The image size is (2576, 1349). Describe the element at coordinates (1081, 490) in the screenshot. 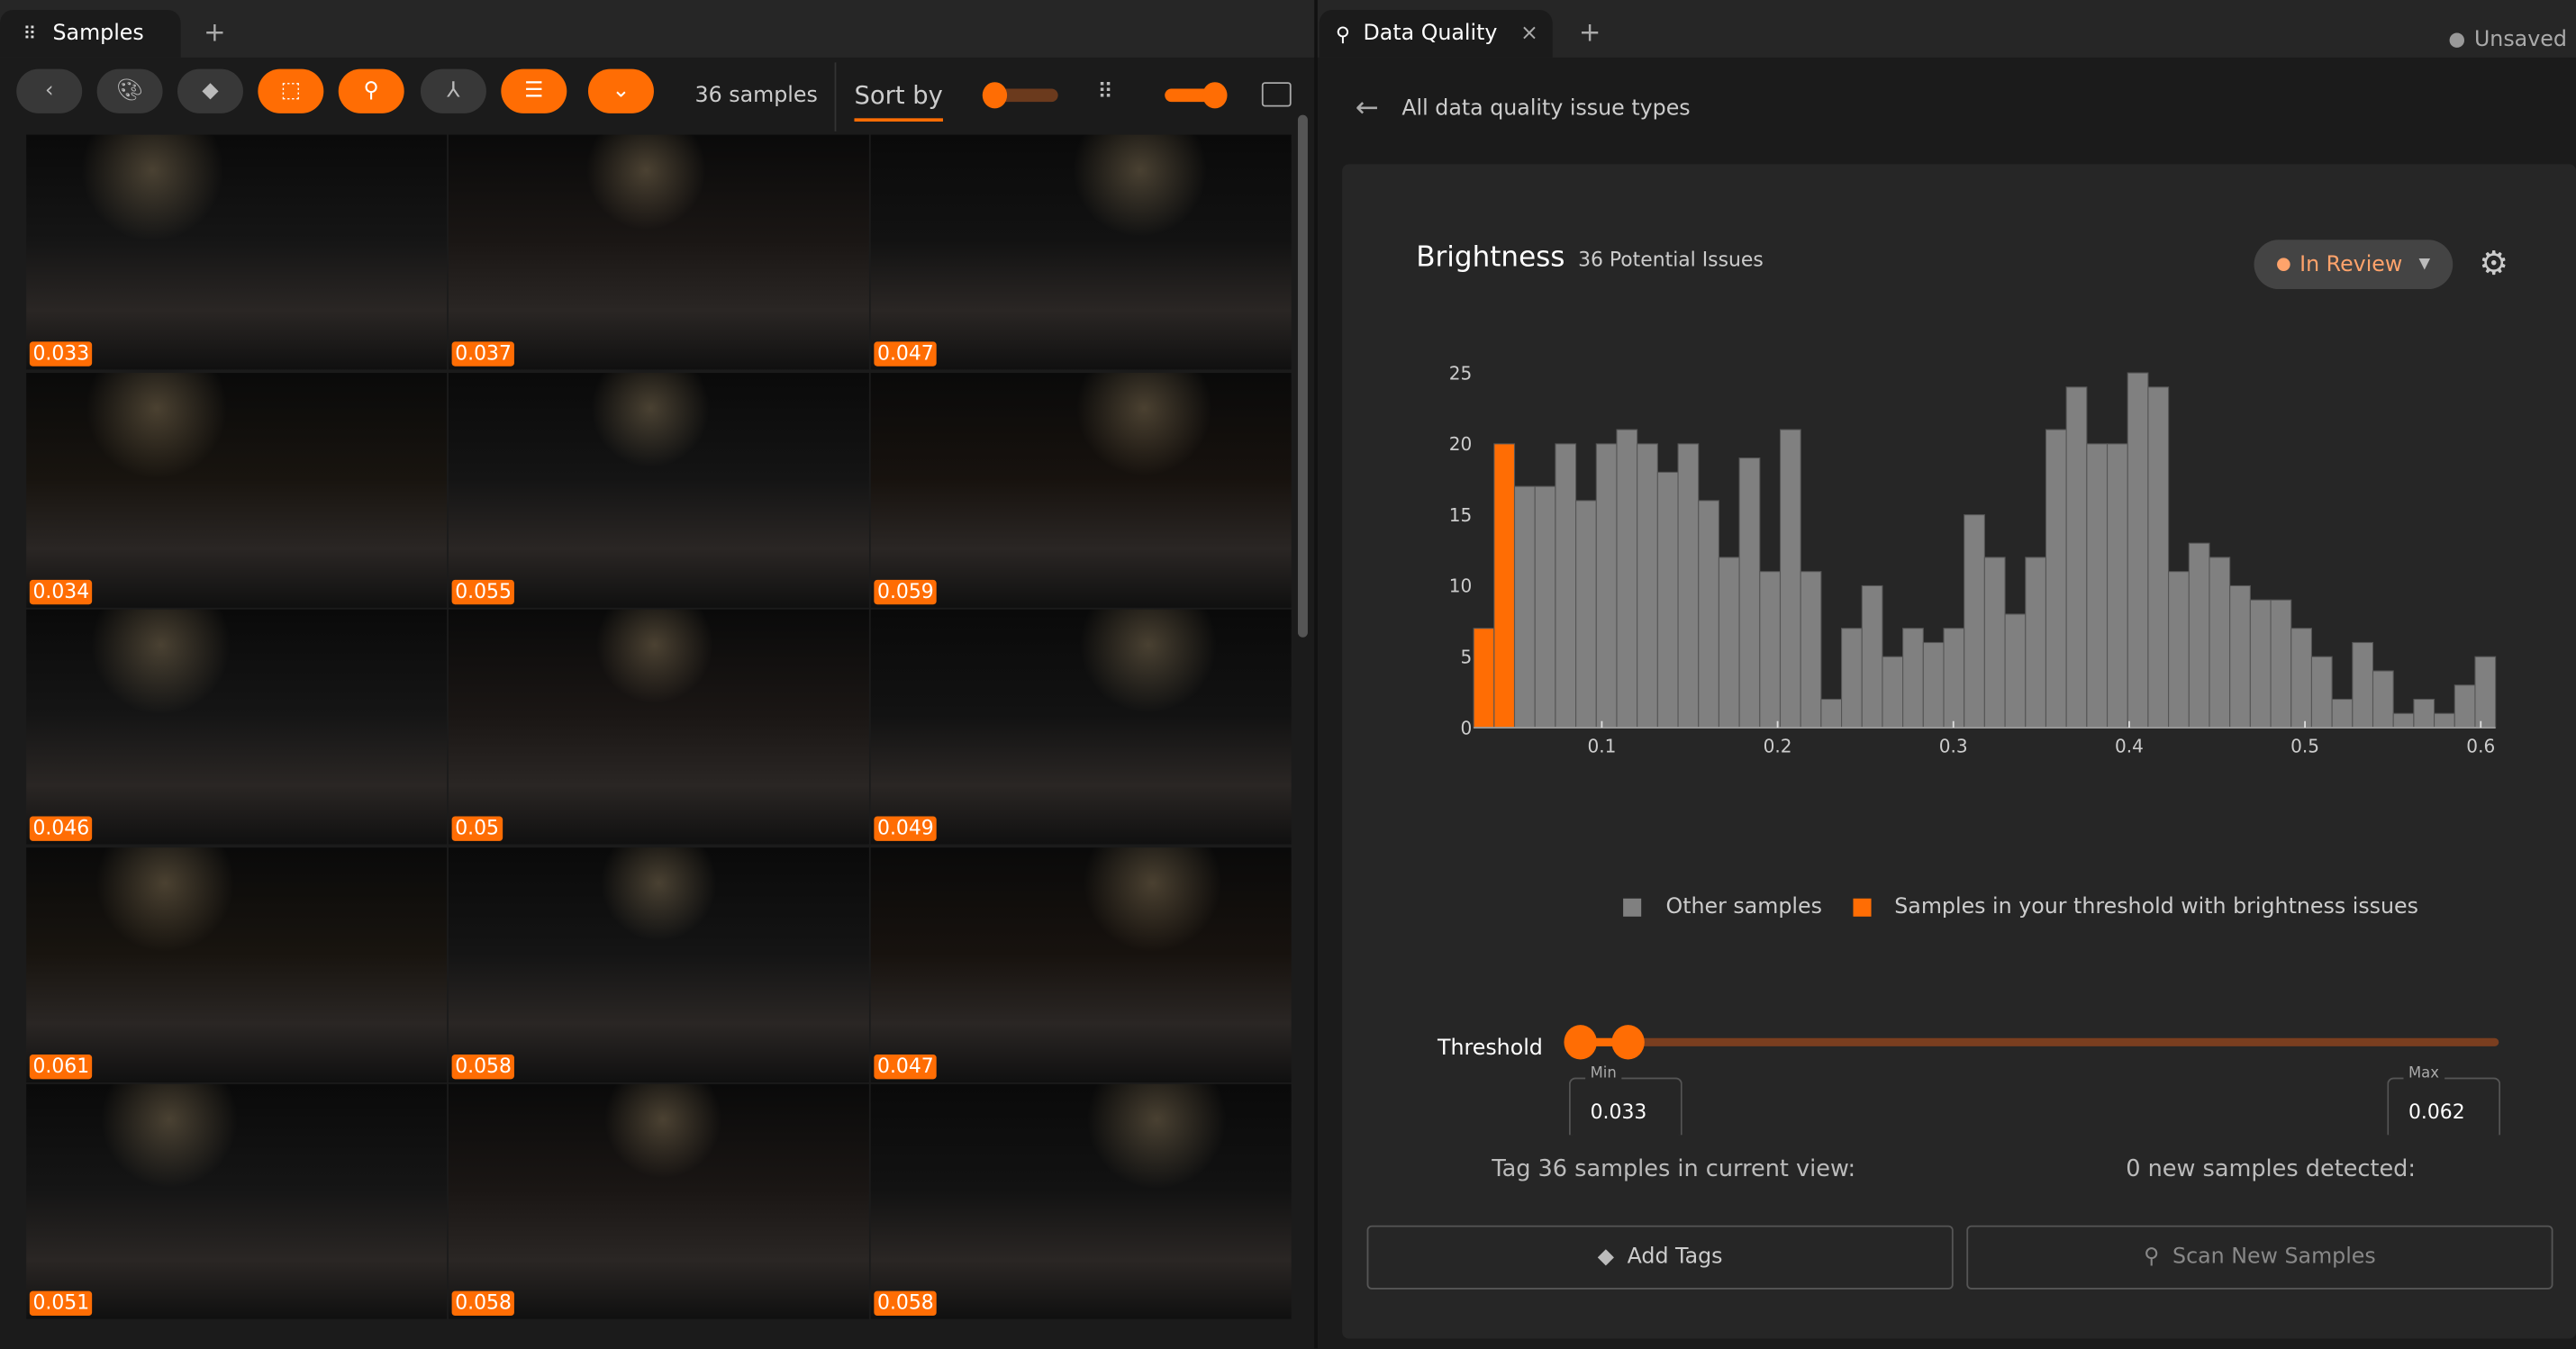

I see `sample-thumbnail: 0.059` at that location.